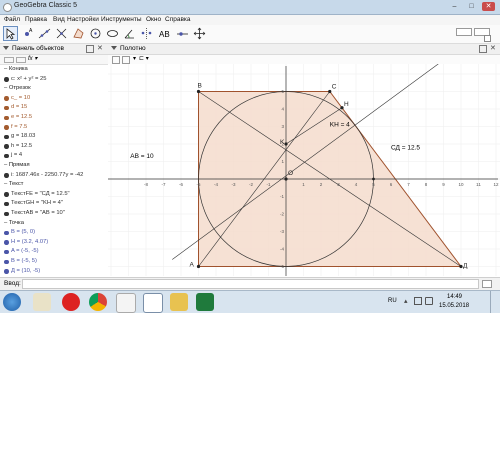 The width and height of the screenshot is (500, 469). I want to click on point-style-icon: ⊏ ▾, so click(144, 58).